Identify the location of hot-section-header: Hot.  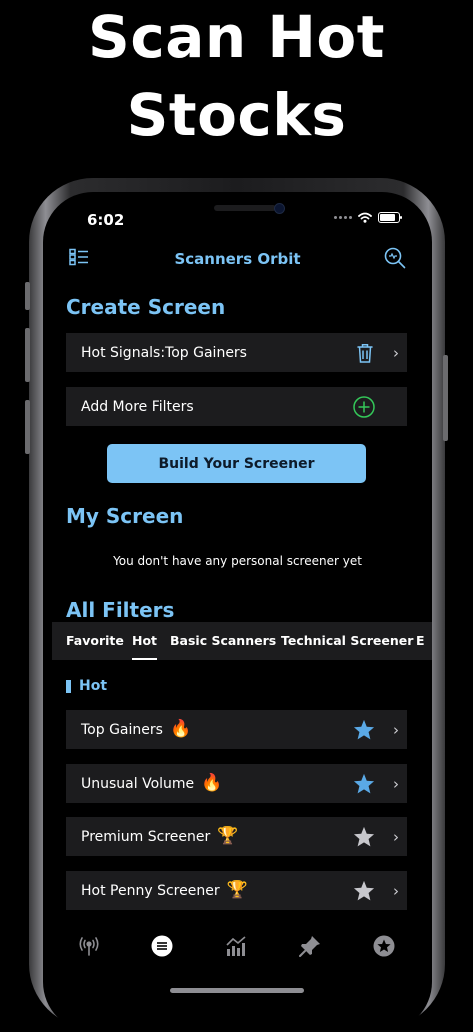
(86, 686).